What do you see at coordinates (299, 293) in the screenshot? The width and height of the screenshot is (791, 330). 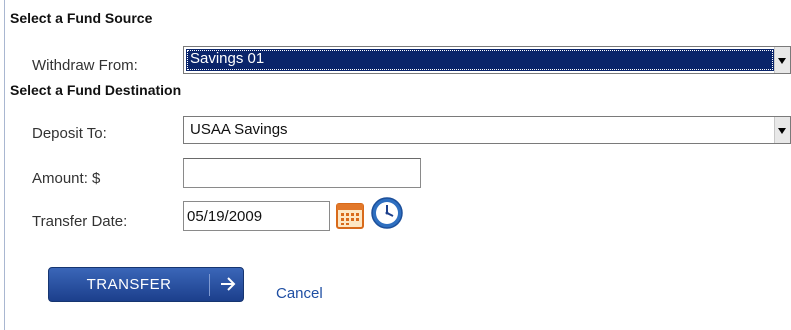 I see `cancel-link: Cancel` at bounding box center [299, 293].